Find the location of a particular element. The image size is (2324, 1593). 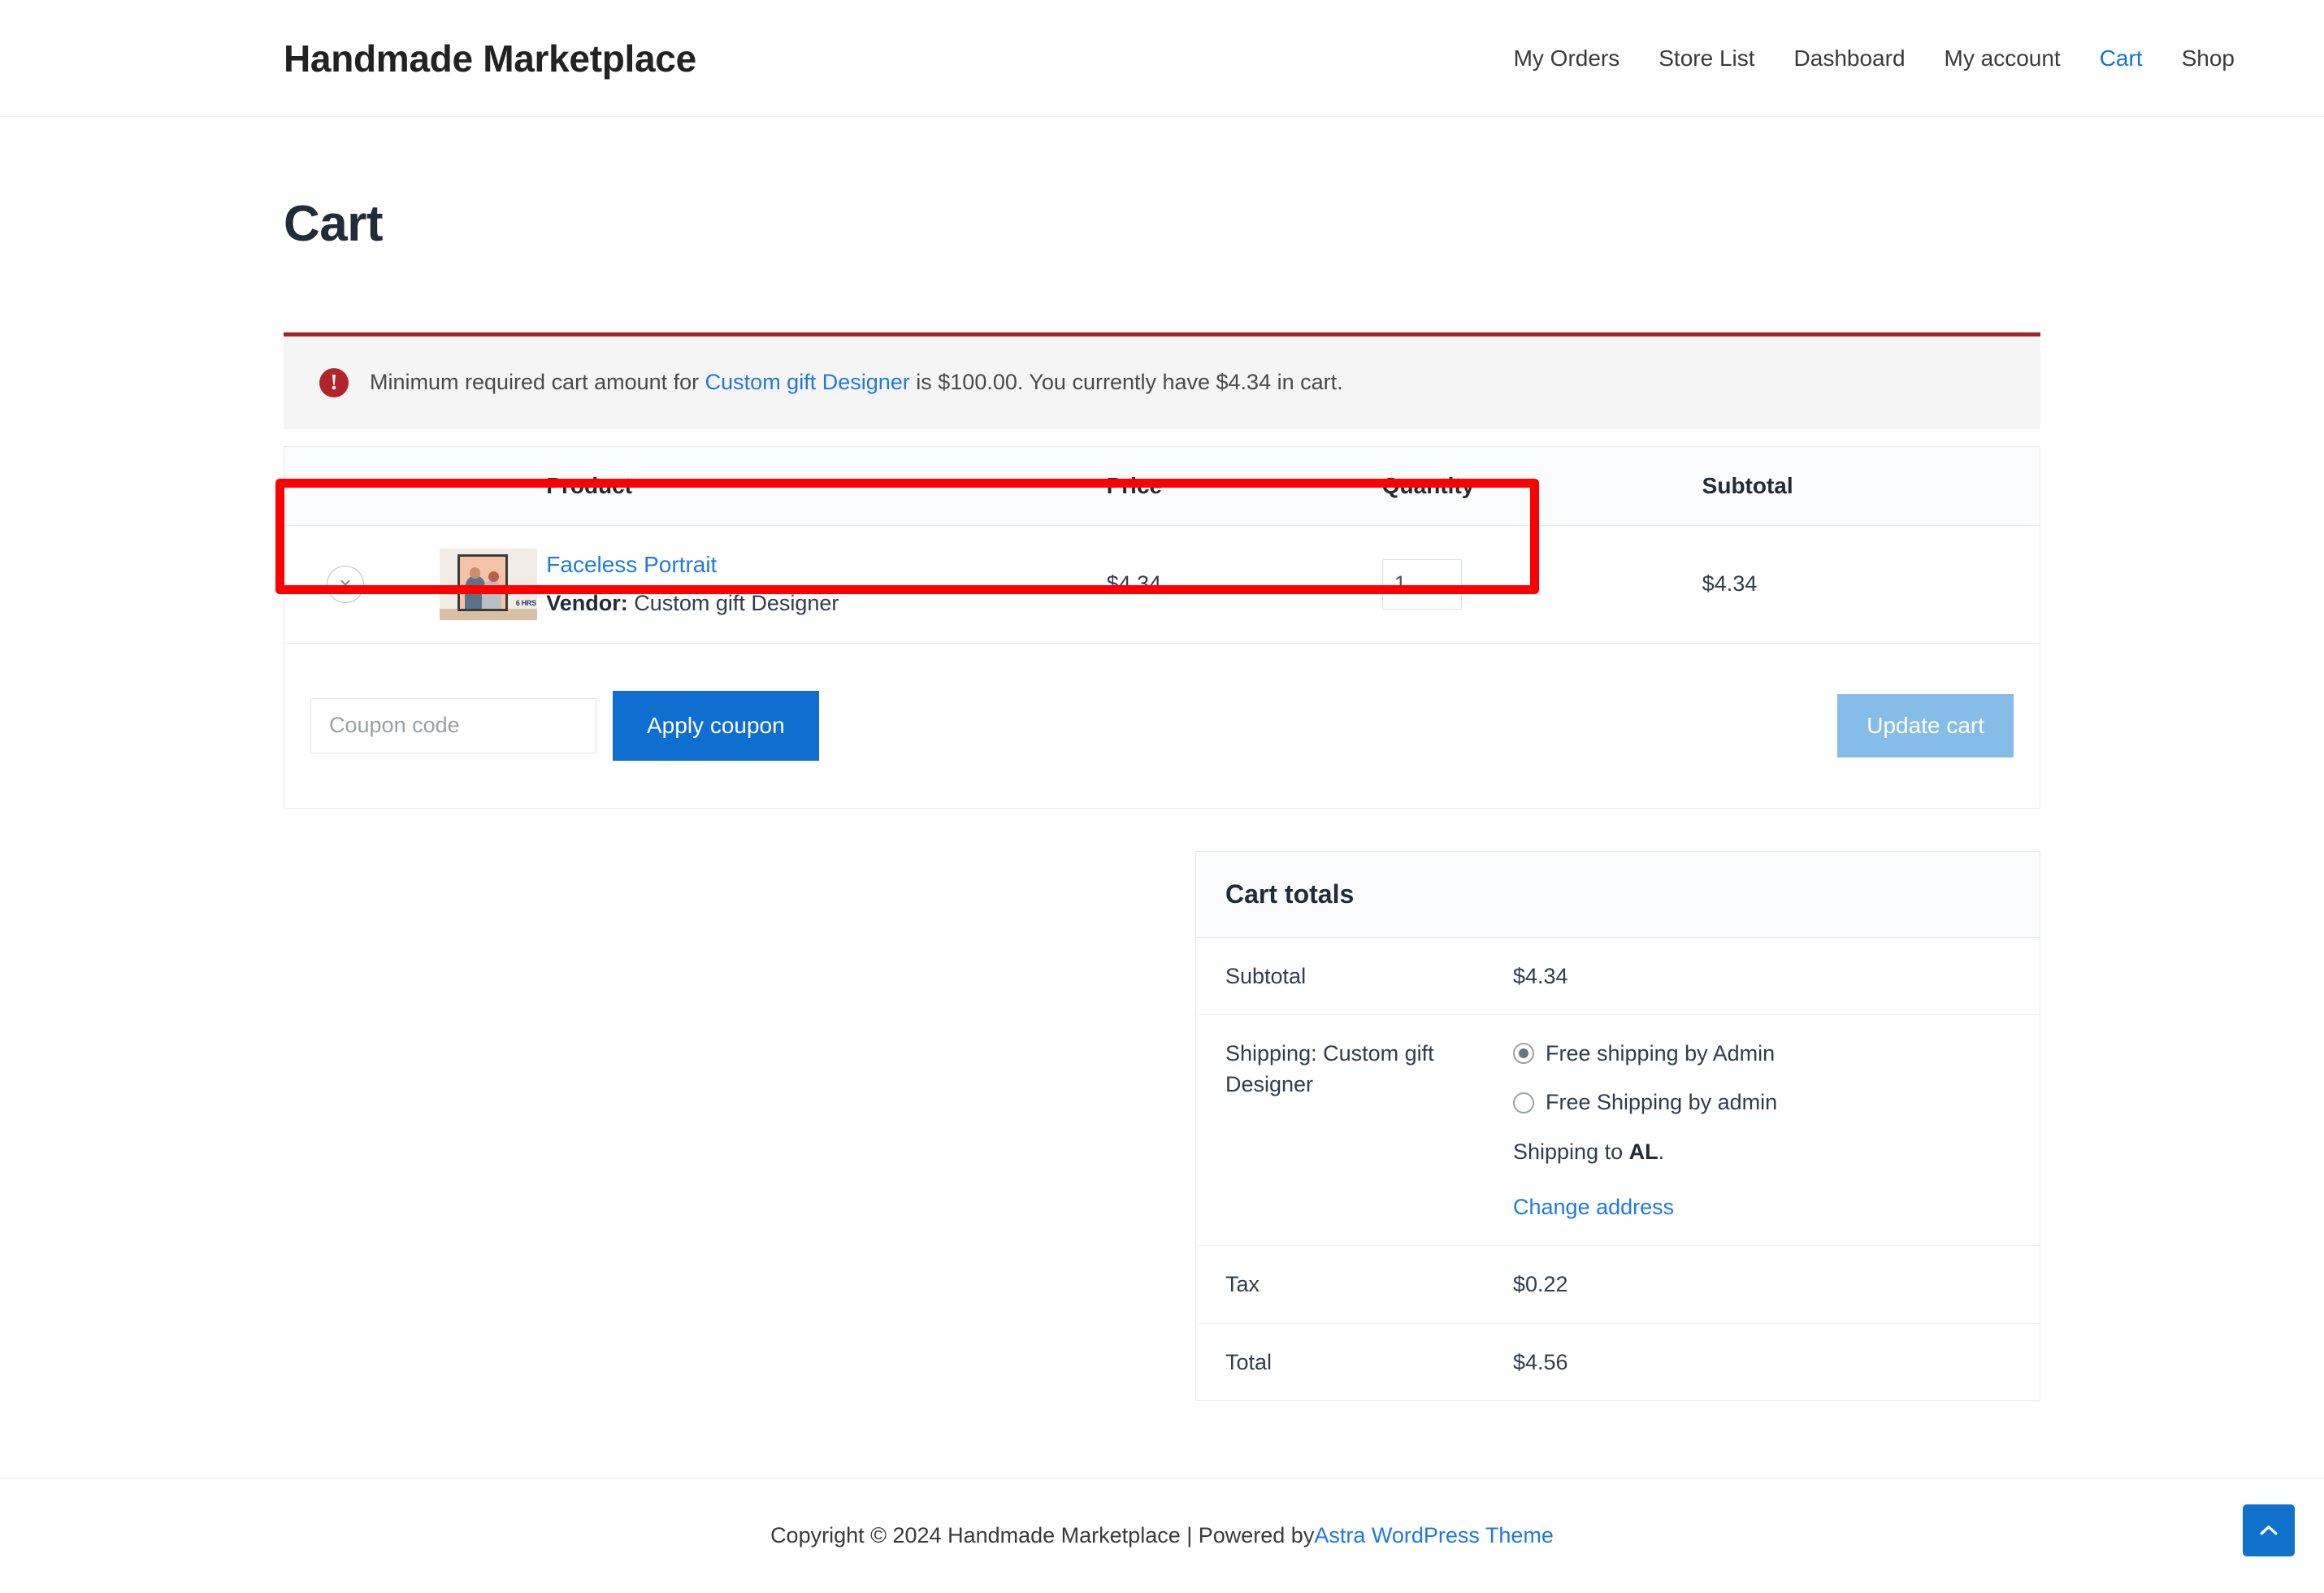

thumbnail-frame is located at coordinates (482, 582).